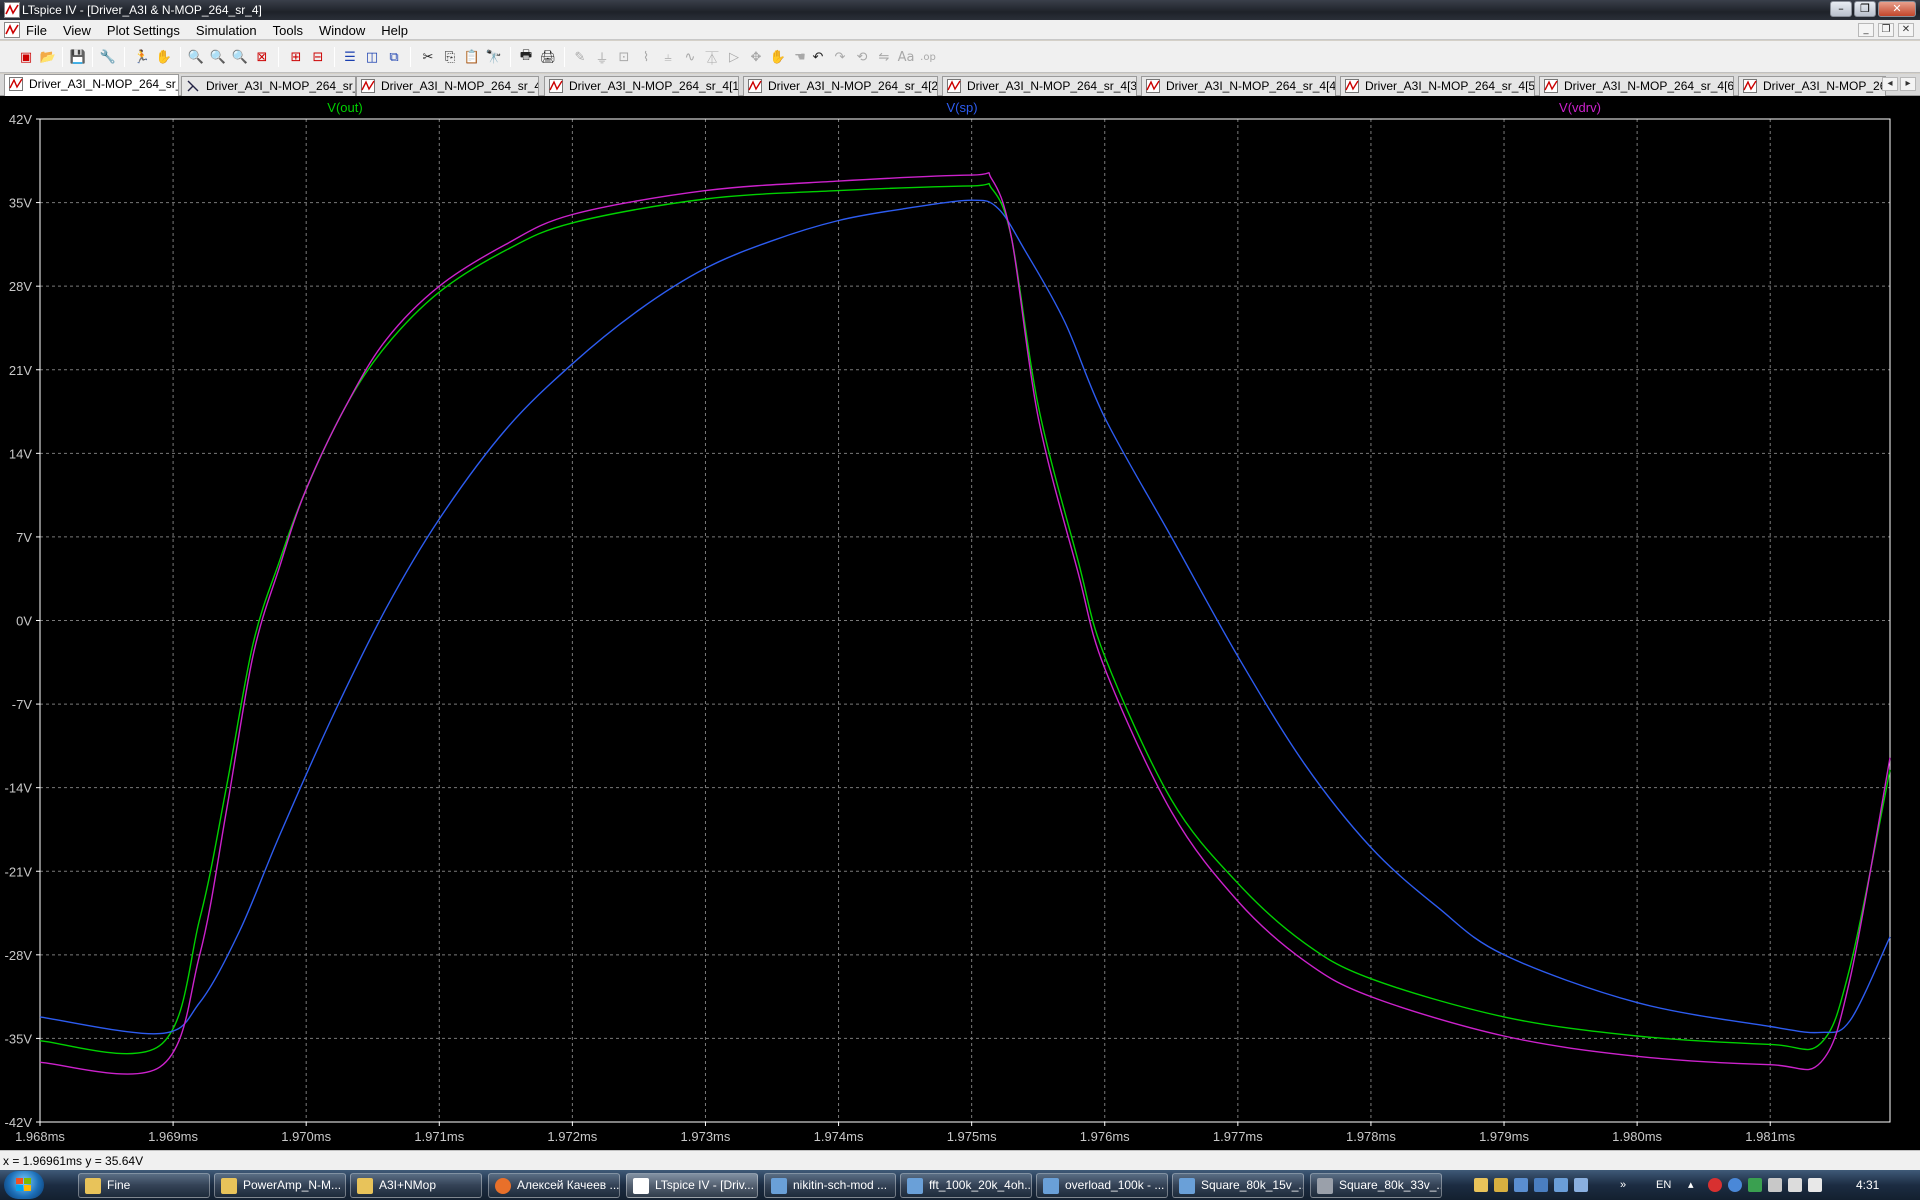 The image size is (1920, 1200). What do you see at coordinates (1890, 84) in the screenshot?
I see `tab-scroll-left-icon: ◂` at bounding box center [1890, 84].